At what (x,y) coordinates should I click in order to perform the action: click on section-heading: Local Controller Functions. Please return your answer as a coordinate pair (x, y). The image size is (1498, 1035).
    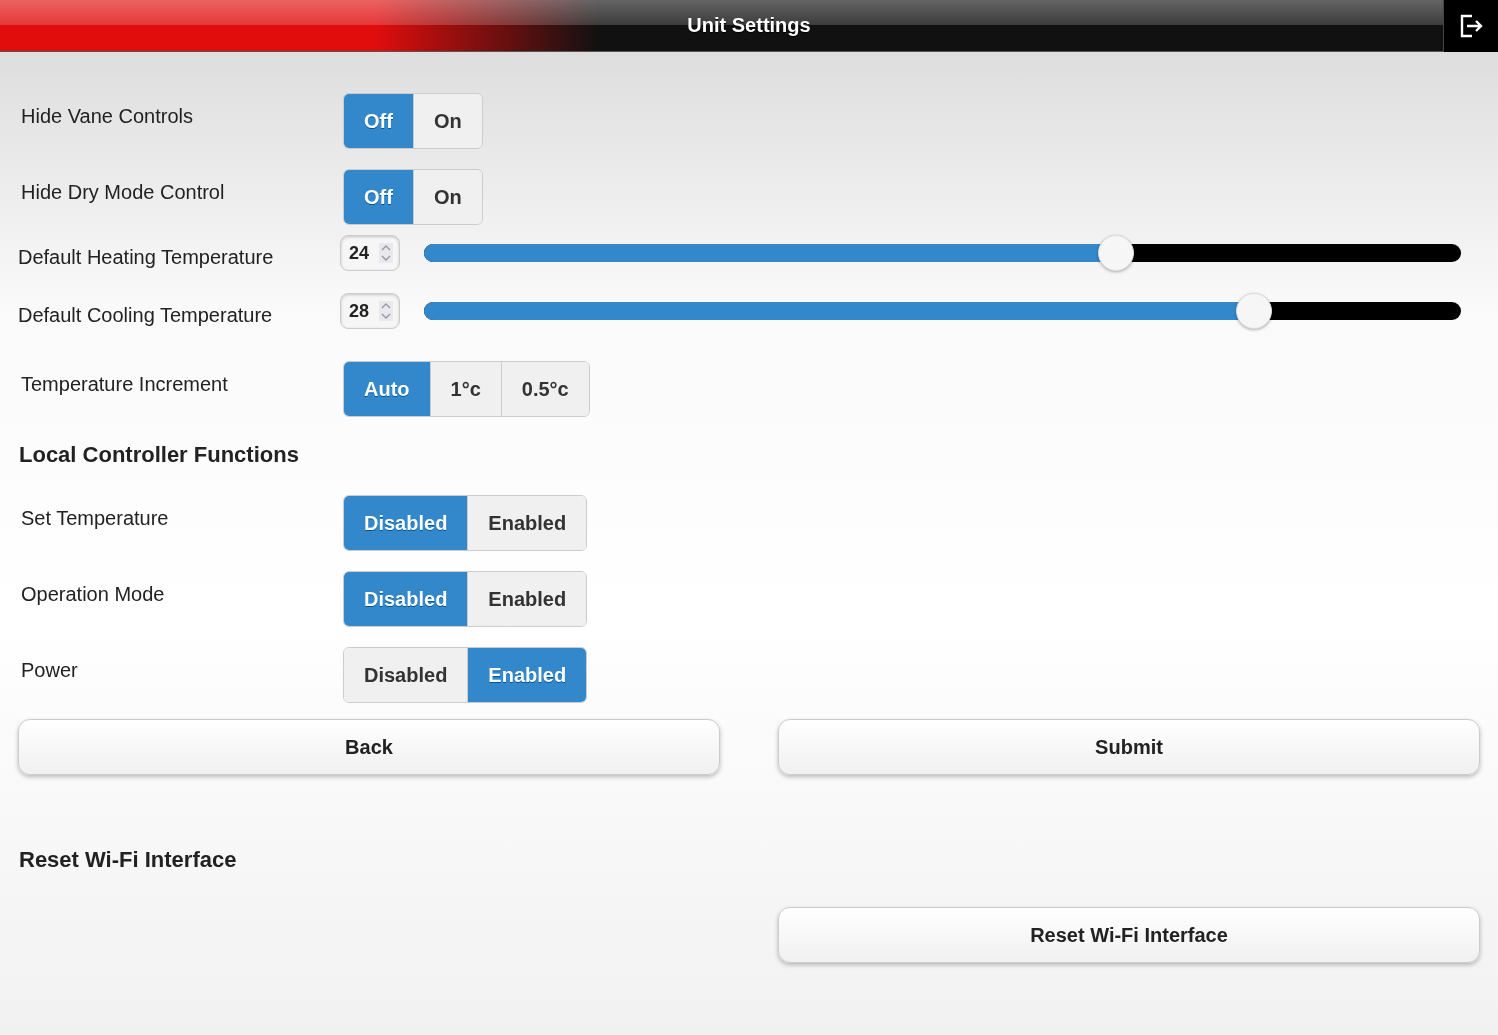
    Looking at the image, I should click on (159, 455).